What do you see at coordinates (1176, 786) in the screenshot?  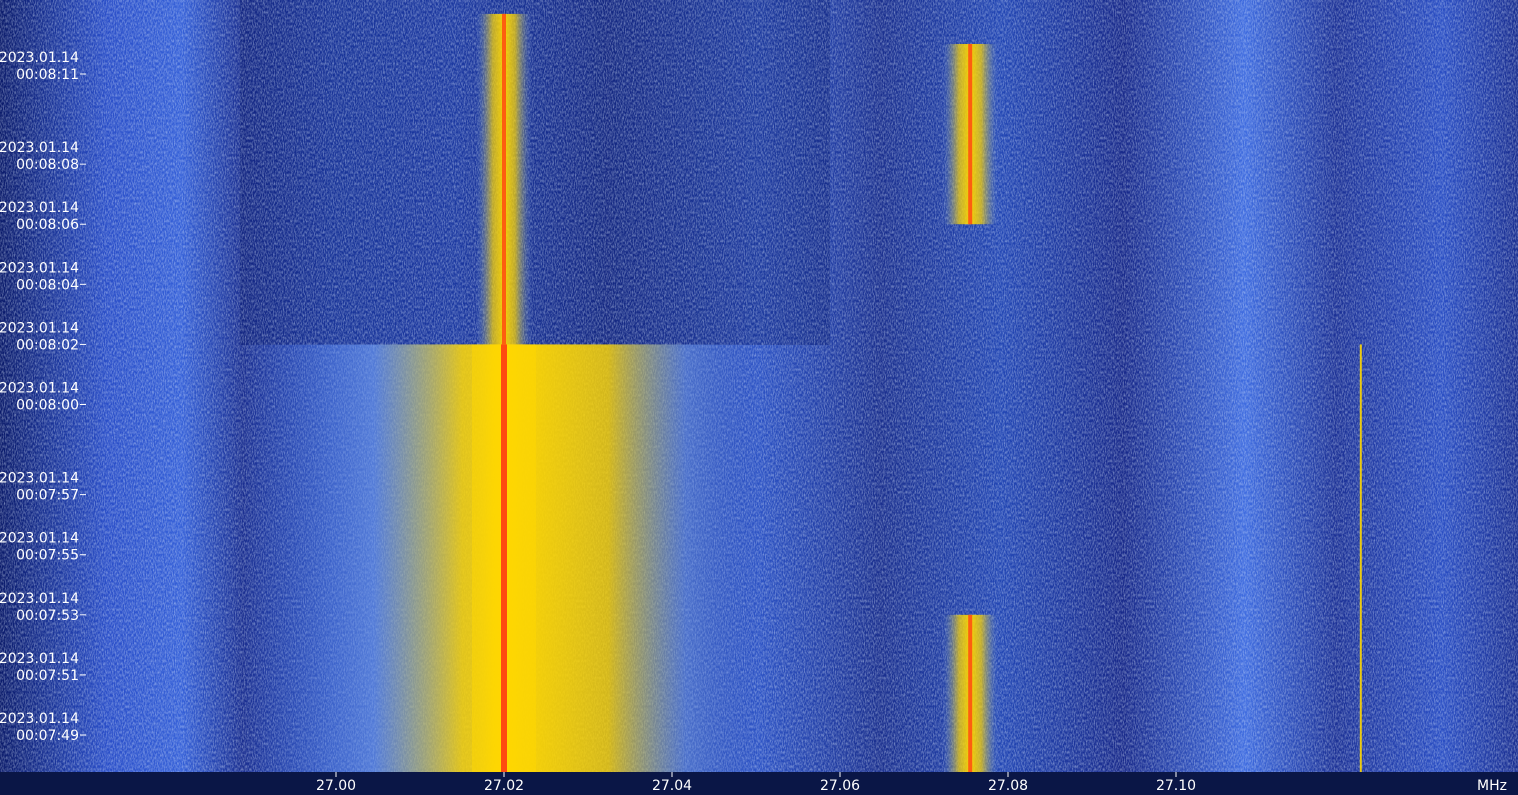 I see `x-tick-label: 27.10` at bounding box center [1176, 786].